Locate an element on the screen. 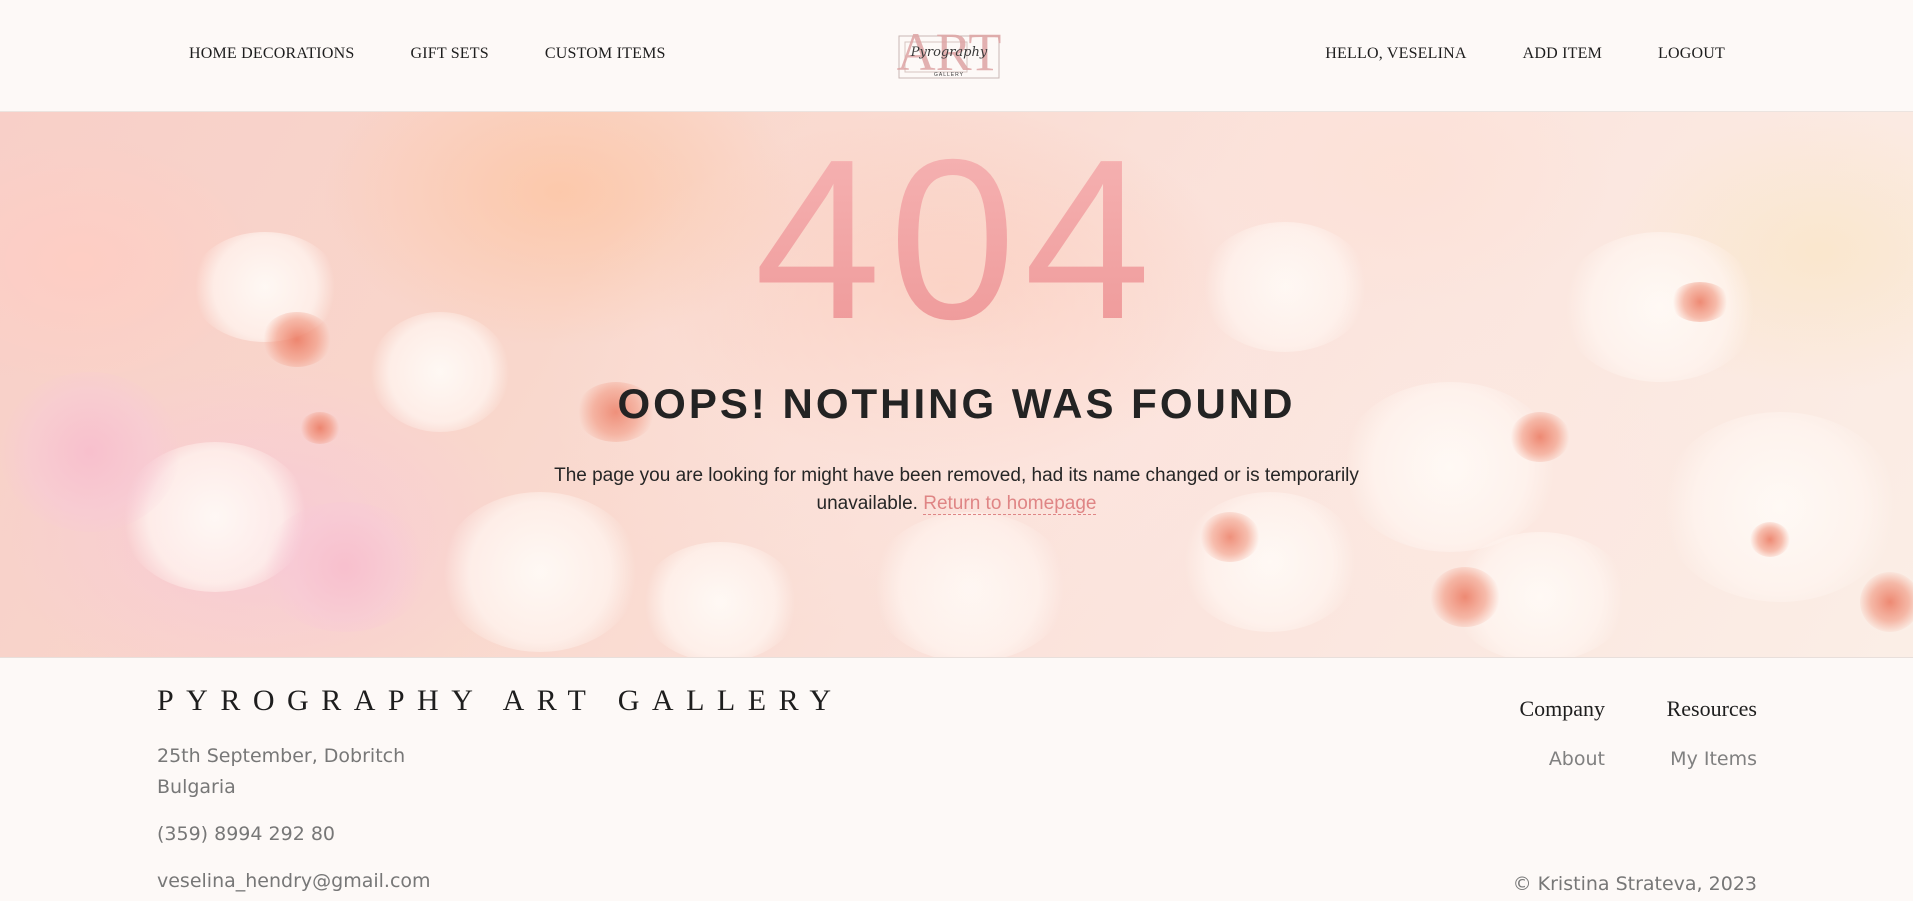 This screenshot has width=1913, height=901. nav-link-custom-items: CUSTOM ITEMS is located at coordinates (605, 54).